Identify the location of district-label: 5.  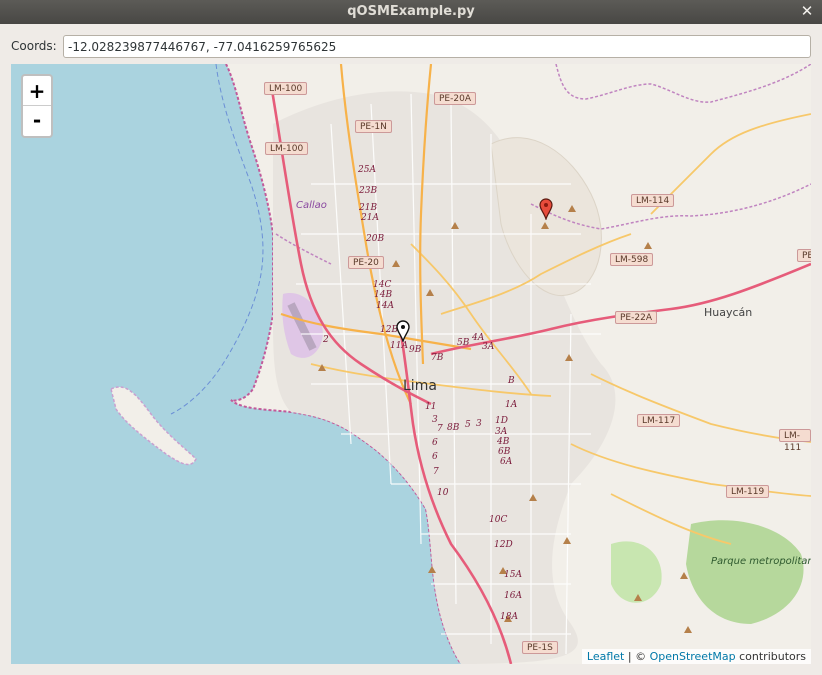
(468, 425).